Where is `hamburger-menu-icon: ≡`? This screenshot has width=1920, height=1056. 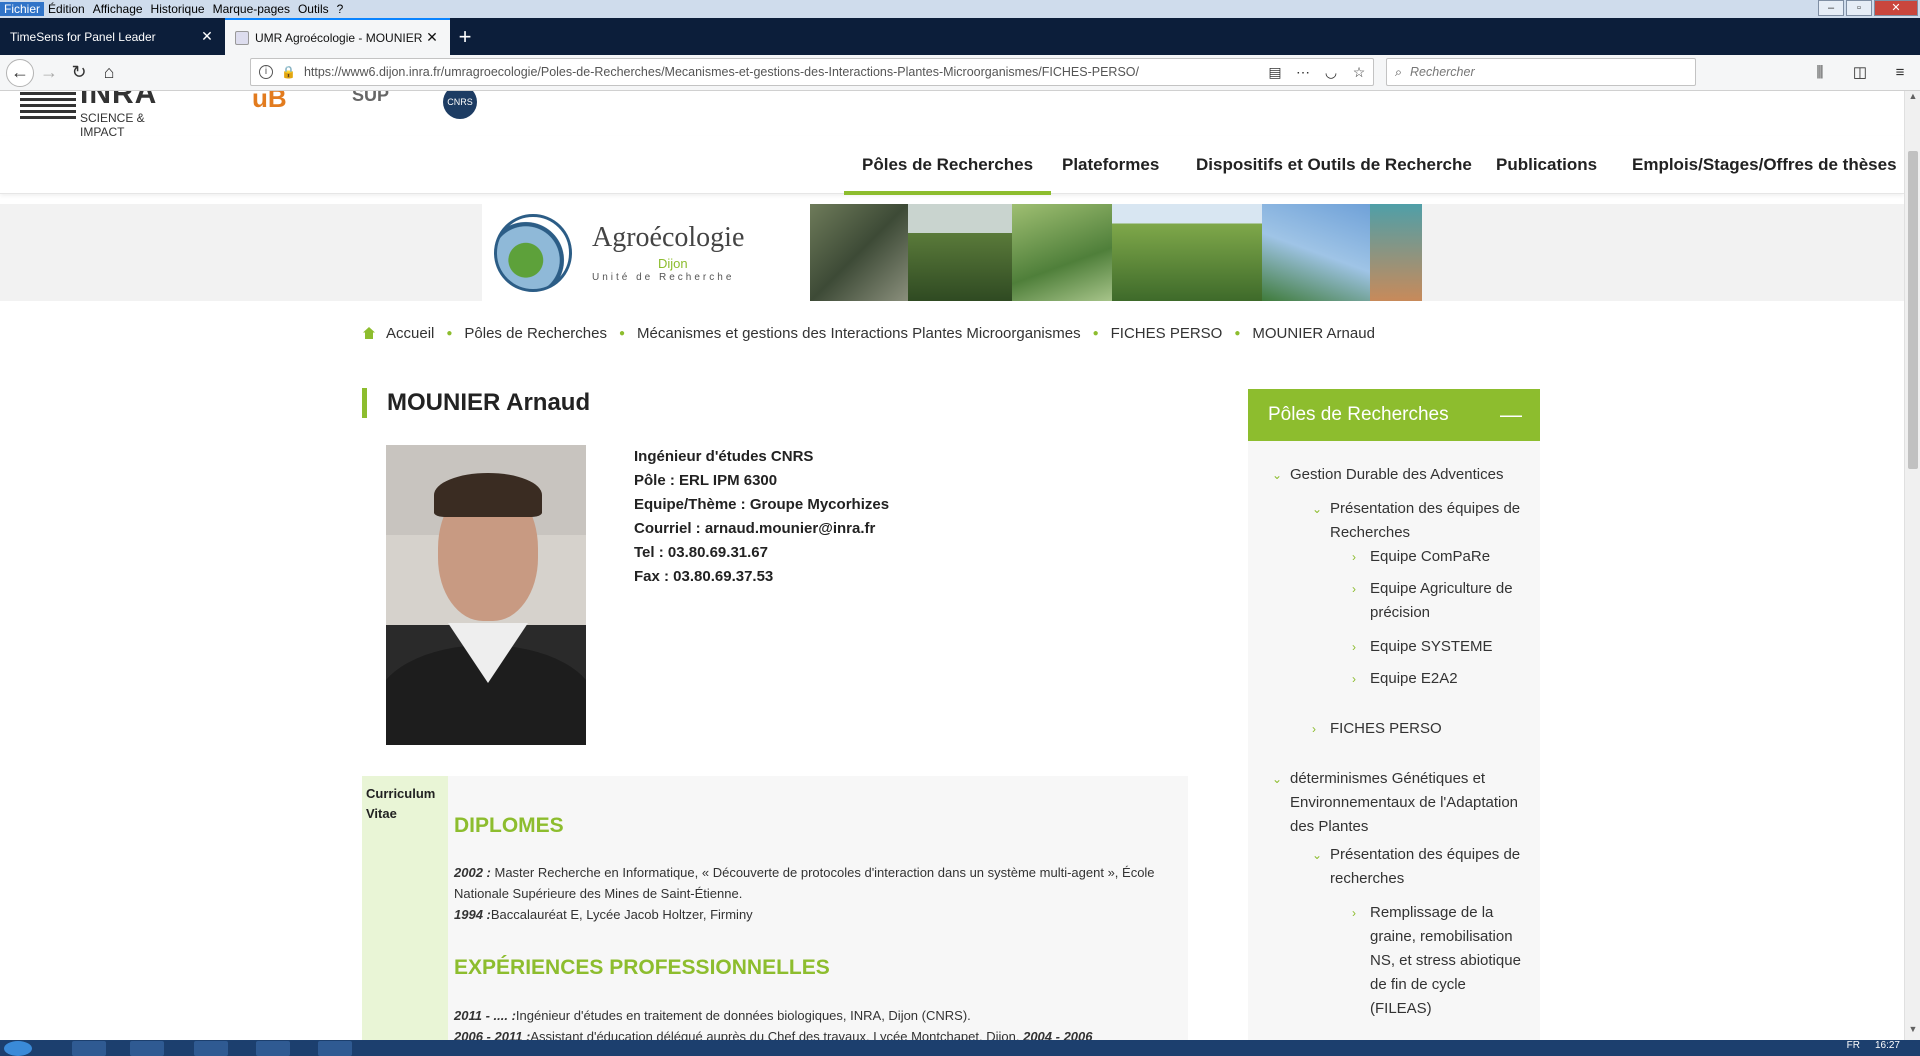 hamburger-menu-icon: ≡ is located at coordinates (1900, 72).